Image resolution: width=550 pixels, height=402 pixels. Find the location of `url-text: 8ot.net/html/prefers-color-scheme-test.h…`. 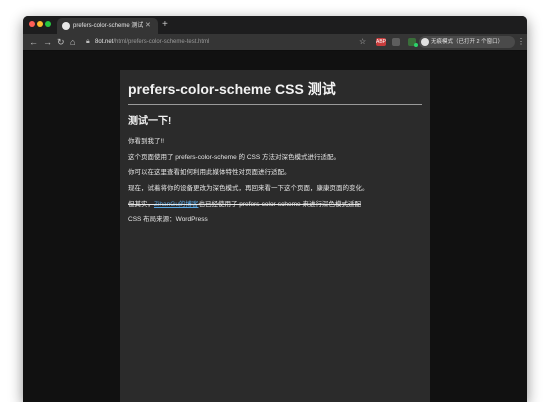

url-text: 8ot.net/html/prefers-color-scheme-test.h… is located at coordinates (152, 42).